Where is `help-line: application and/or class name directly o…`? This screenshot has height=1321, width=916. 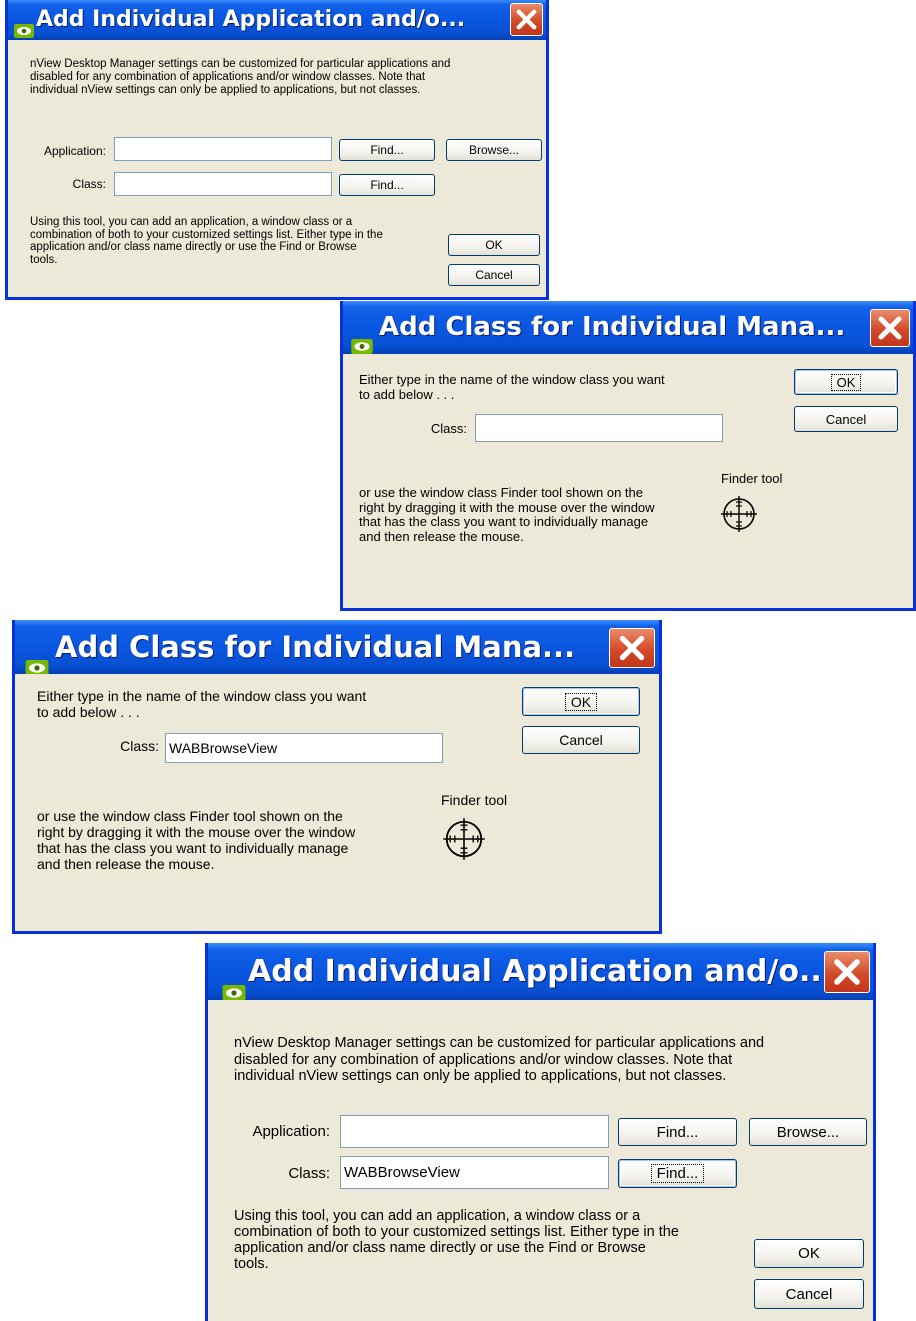 help-line: application and/or class name directly o… is located at coordinates (193, 247).